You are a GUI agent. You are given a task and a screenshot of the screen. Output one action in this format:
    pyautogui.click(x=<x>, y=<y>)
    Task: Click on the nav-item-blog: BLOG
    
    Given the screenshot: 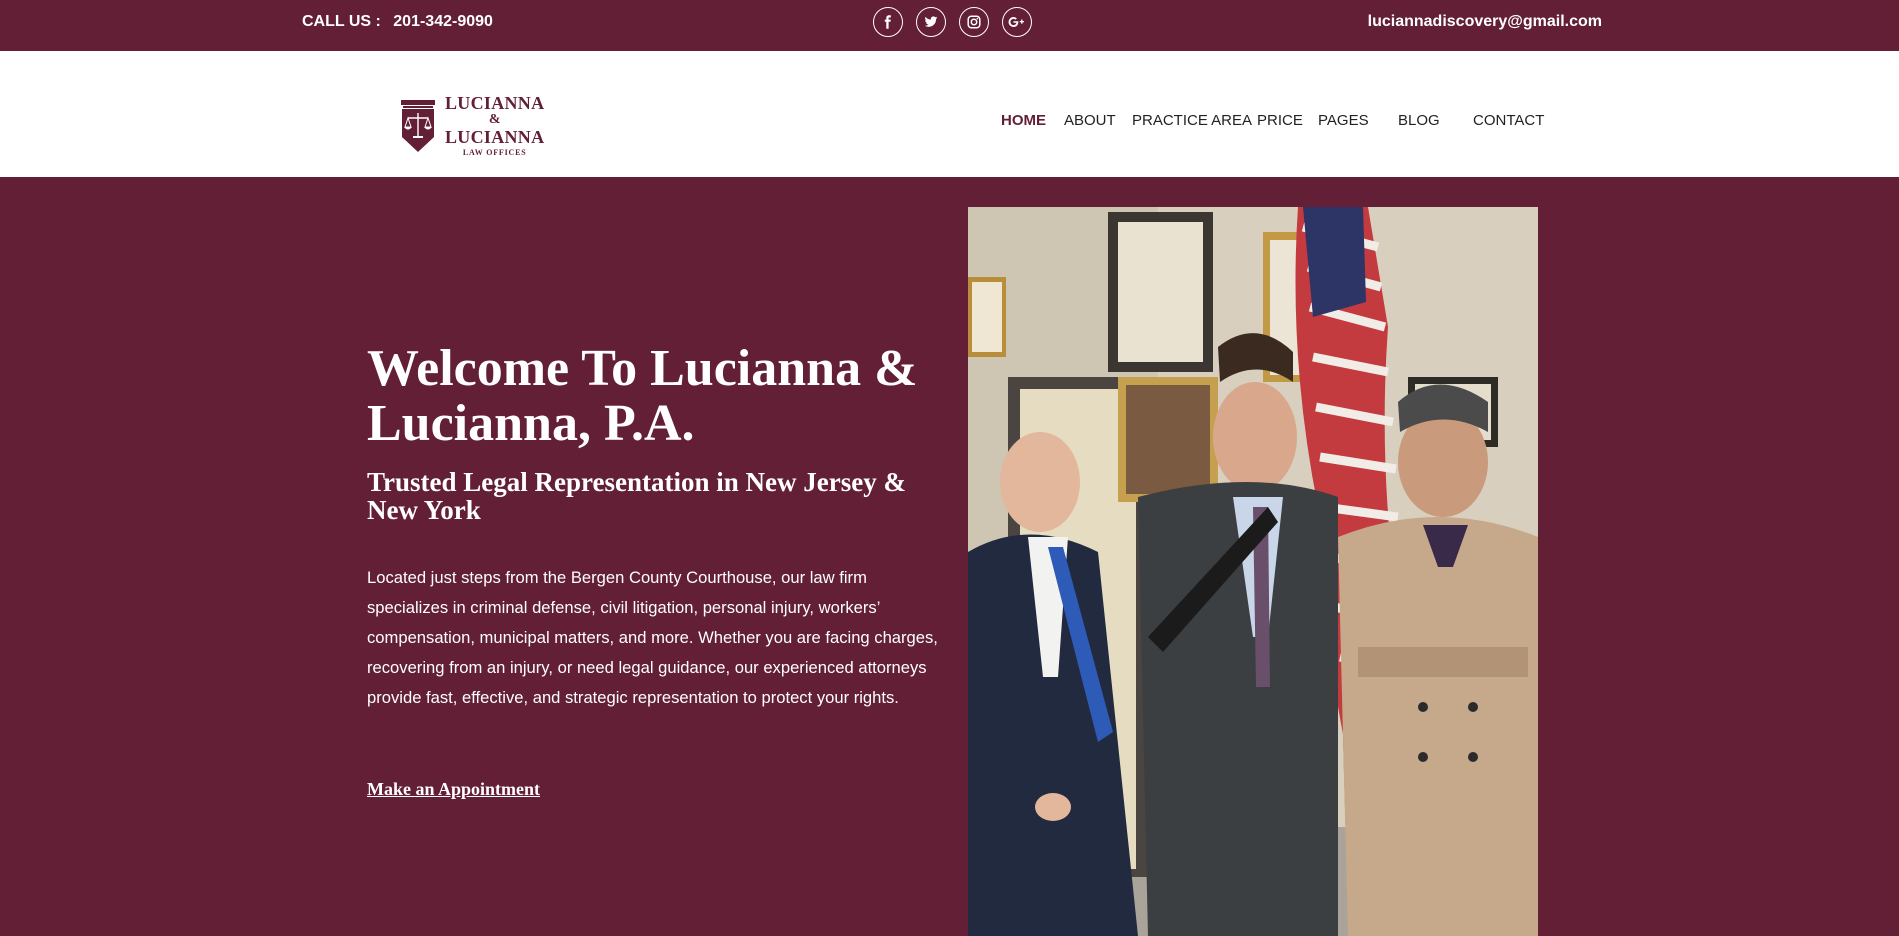 What is the action you would take?
    pyautogui.click(x=1419, y=120)
    